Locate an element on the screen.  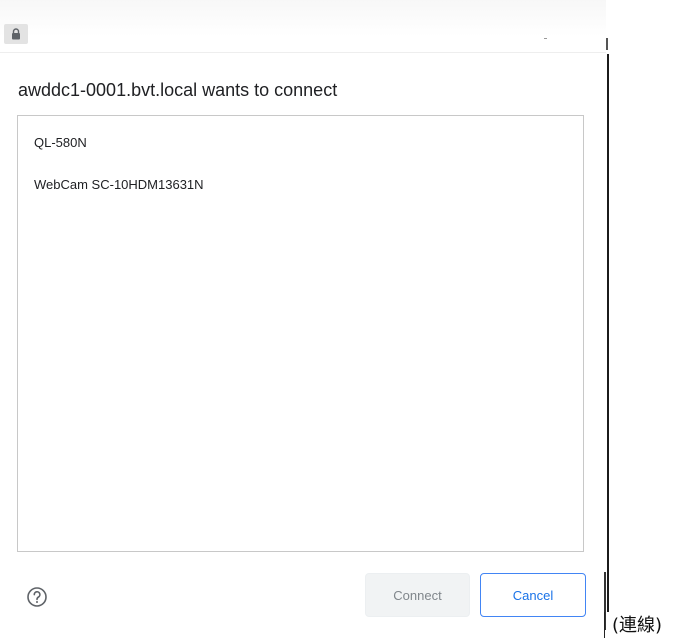
annotation-text: (連線) is located at coordinates (637, 625).